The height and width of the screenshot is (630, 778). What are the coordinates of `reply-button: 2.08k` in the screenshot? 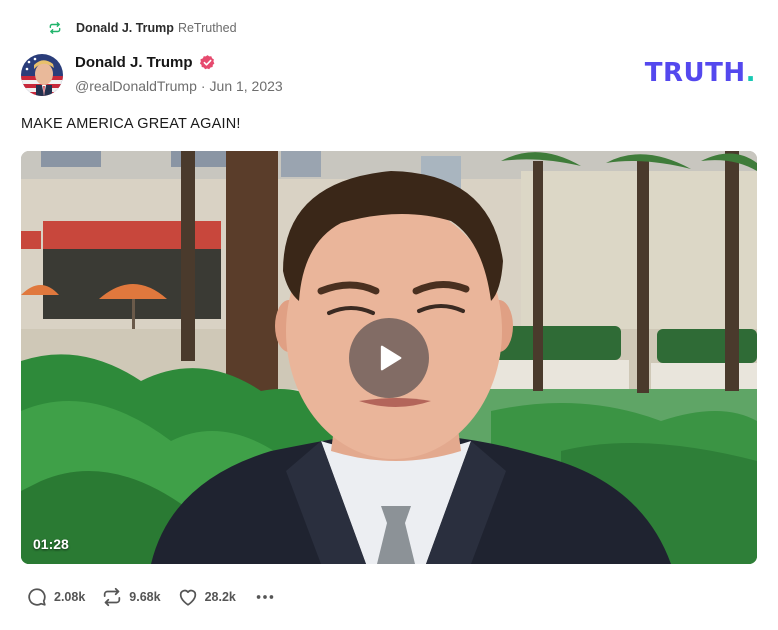 It's located at (55, 597).